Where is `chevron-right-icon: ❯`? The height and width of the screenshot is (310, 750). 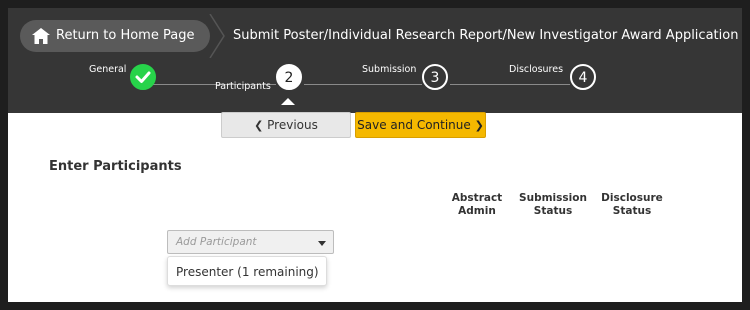 chevron-right-icon: ❯ is located at coordinates (479, 125).